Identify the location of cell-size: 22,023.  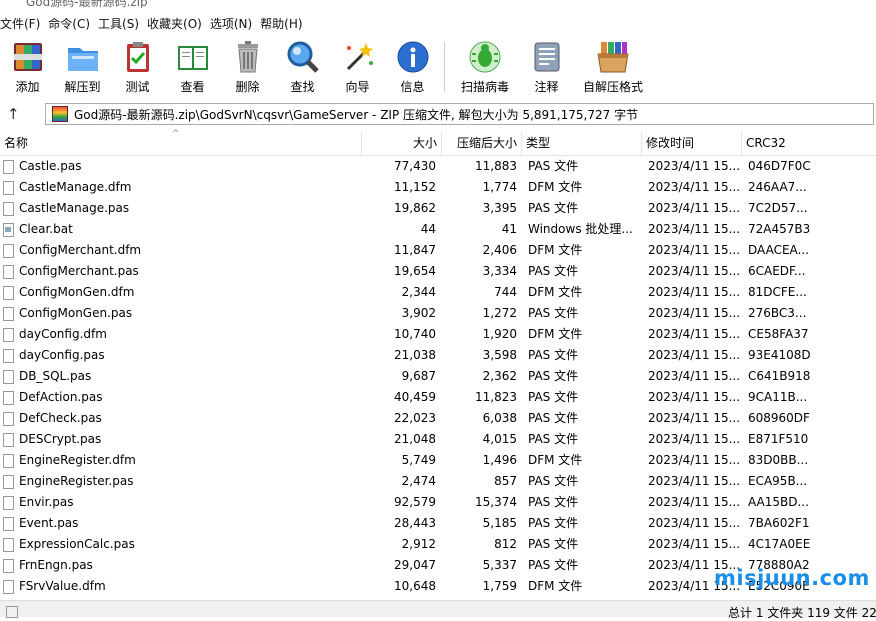
(415, 418).